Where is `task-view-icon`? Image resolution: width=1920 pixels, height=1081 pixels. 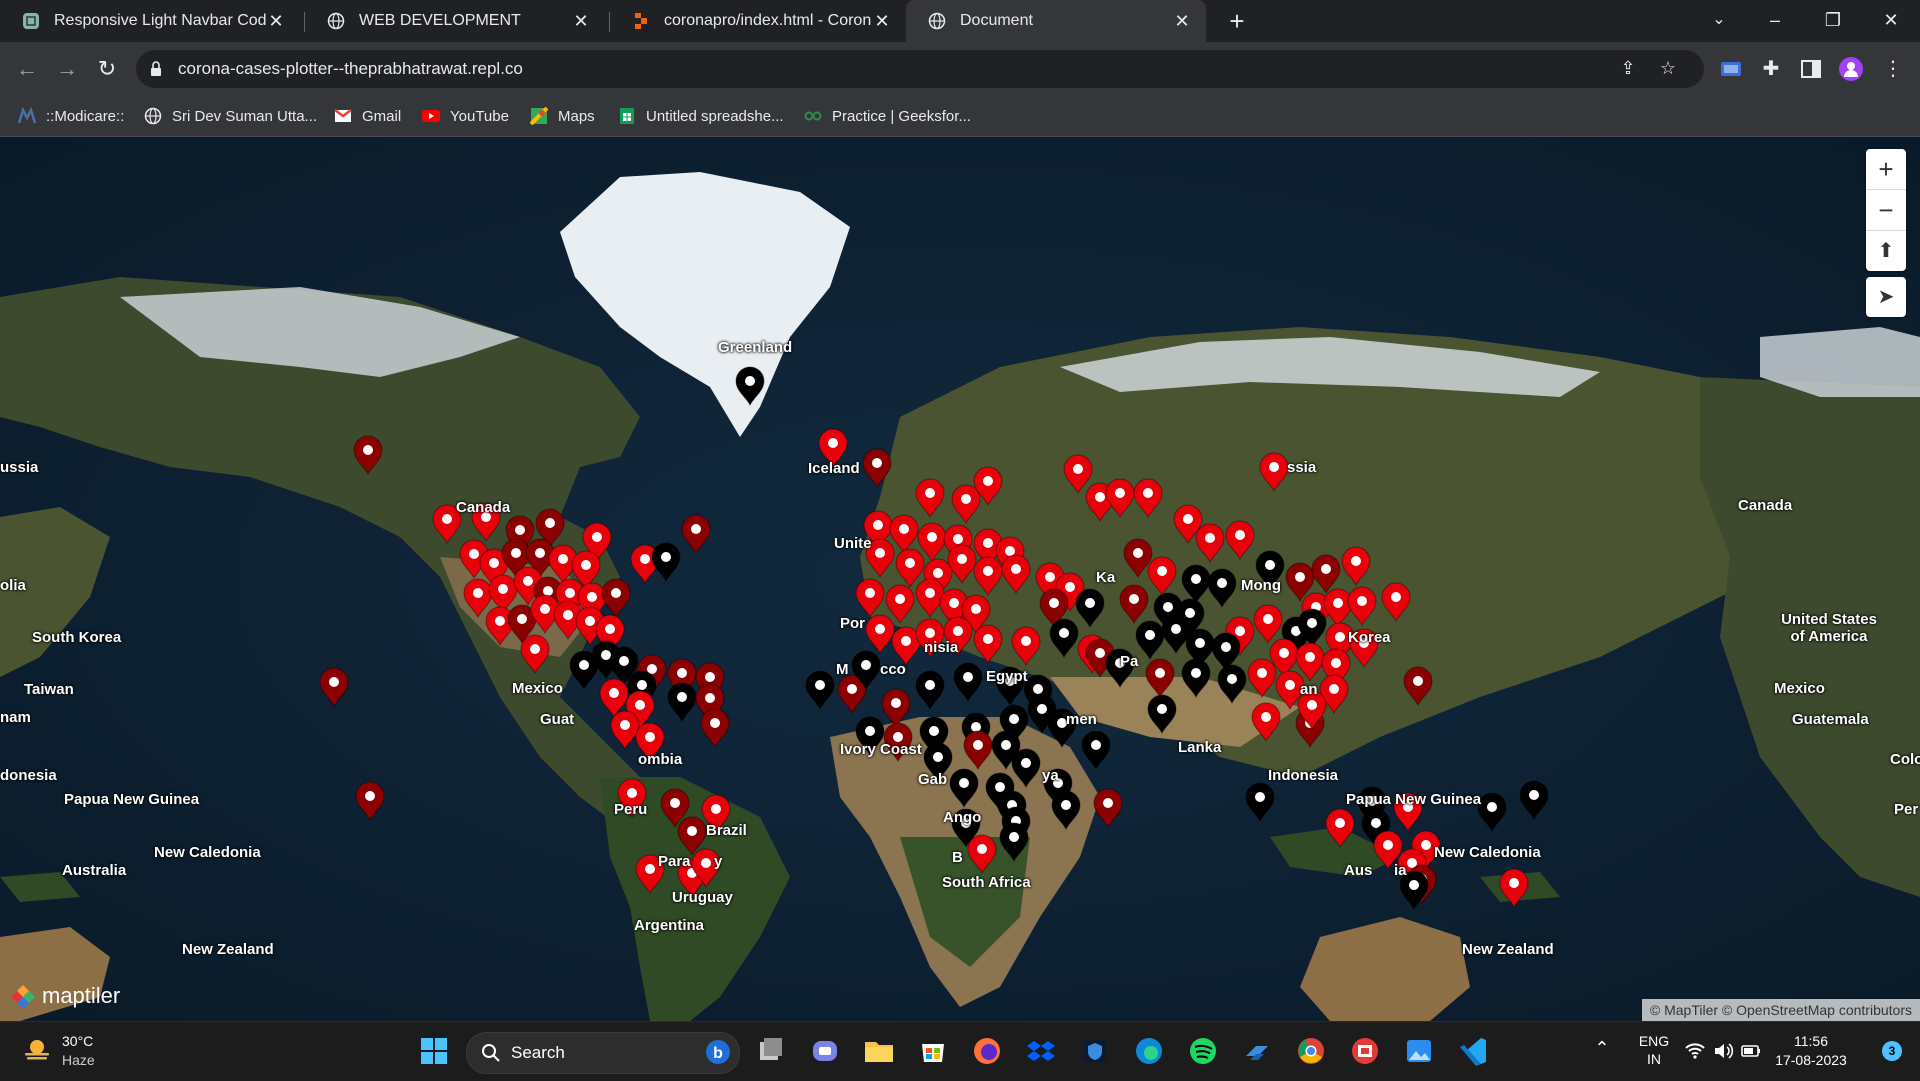
task-view-icon is located at coordinates (771, 1051).